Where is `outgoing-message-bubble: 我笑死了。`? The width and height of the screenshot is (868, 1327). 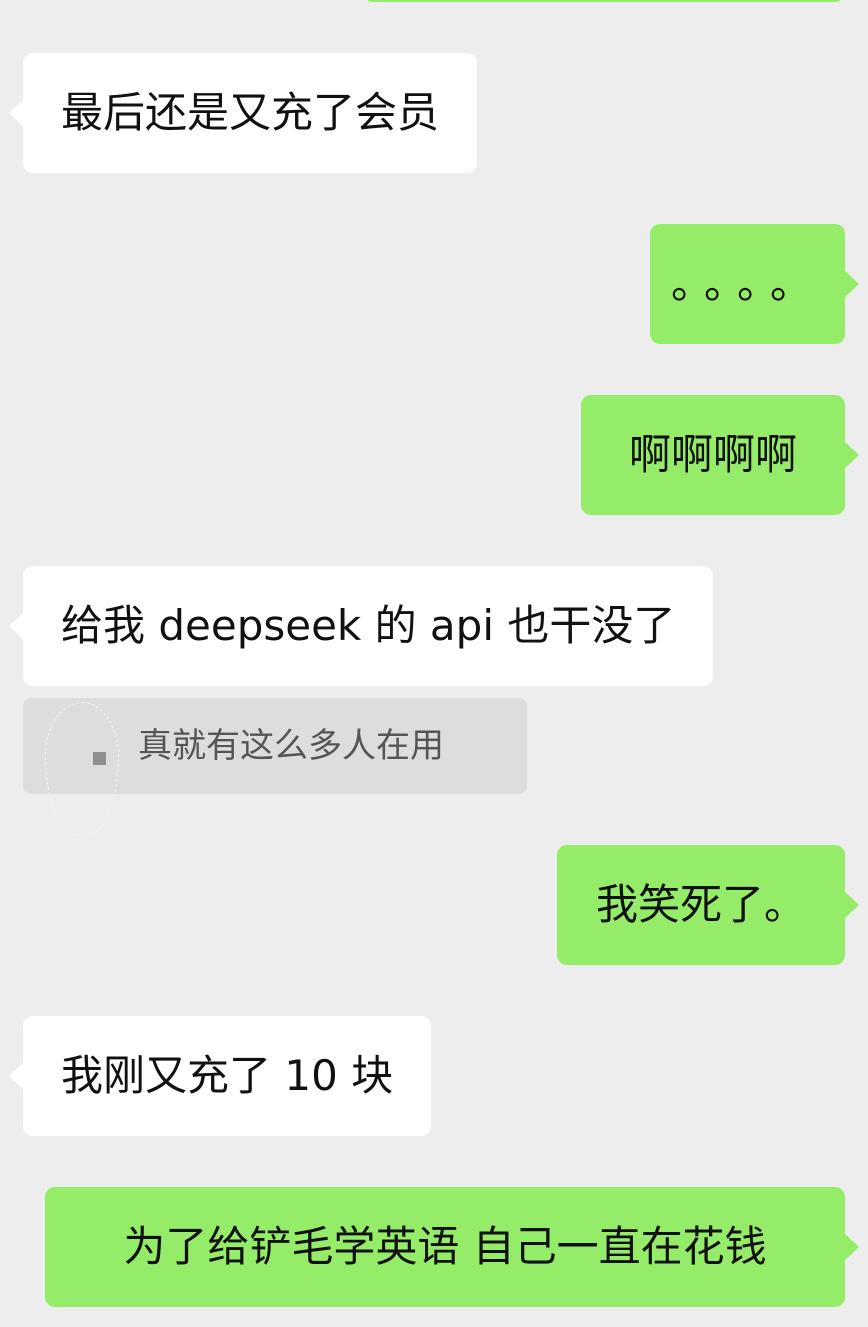
outgoing-message-bubble: 我笑死了。 is located at coordinates (708, 905).